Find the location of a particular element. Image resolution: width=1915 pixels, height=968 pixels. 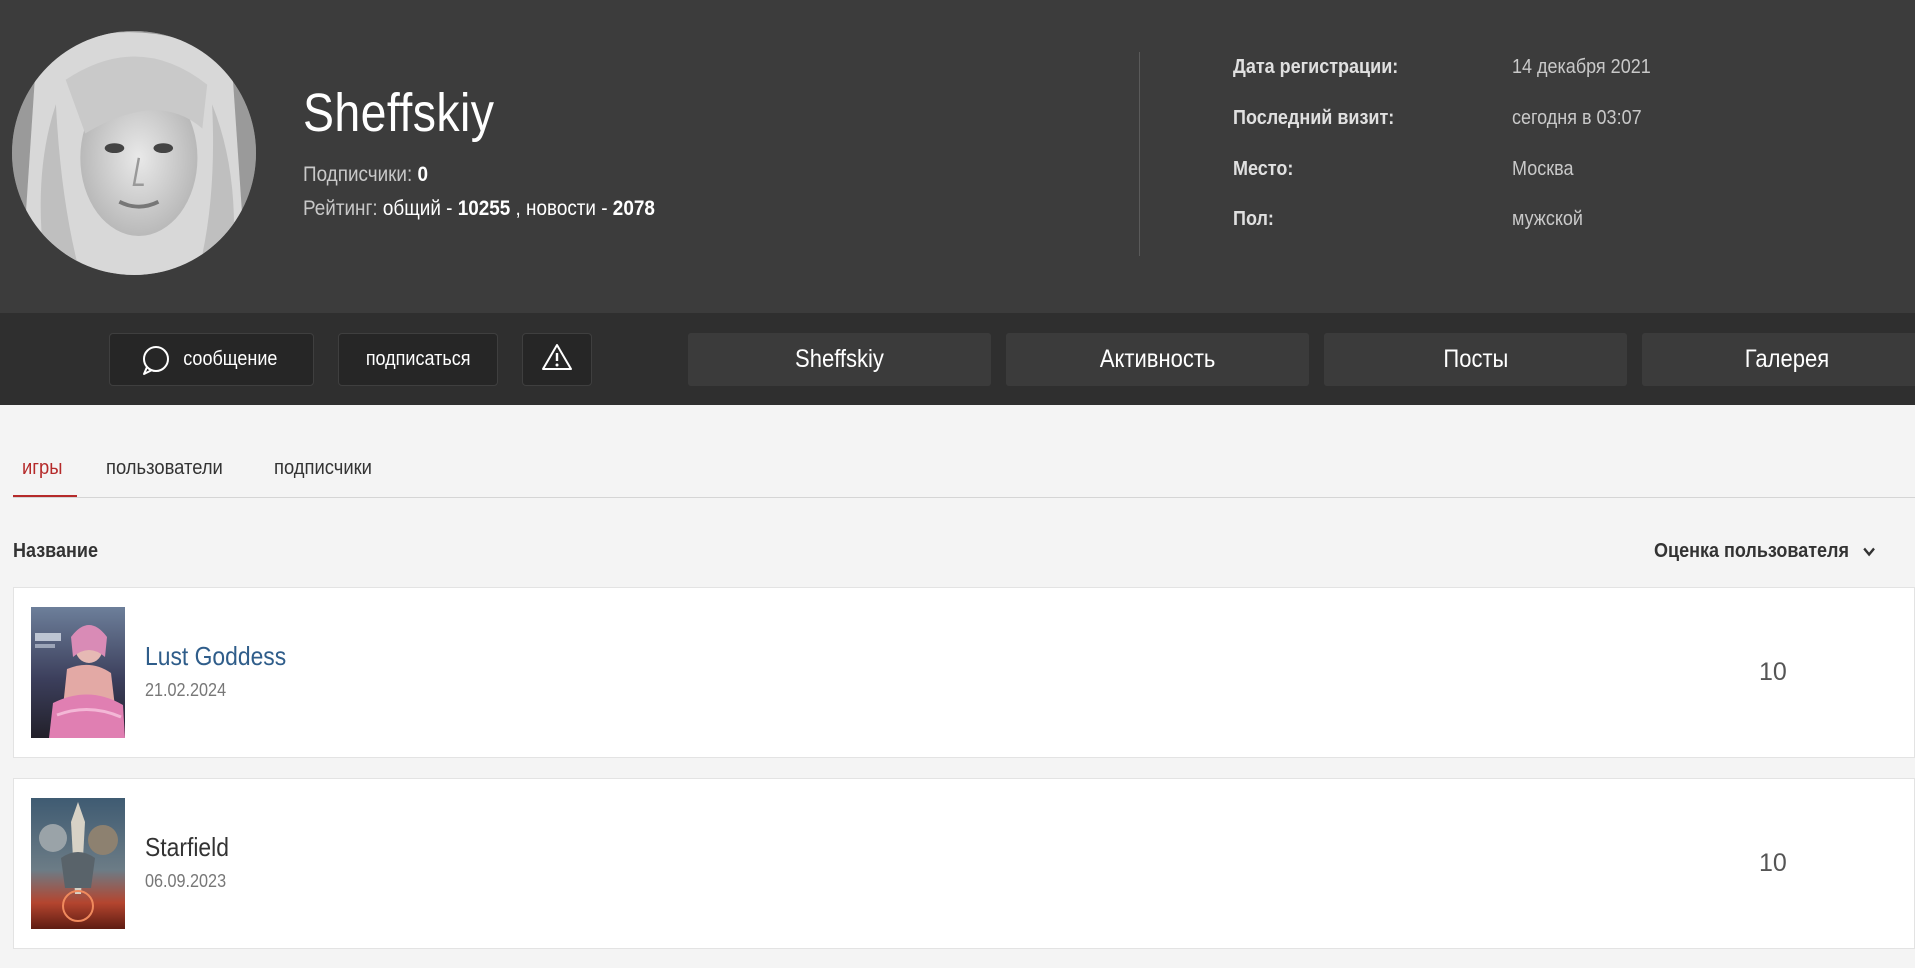

message-button-label: сообщение is located at coordinates (230, 359).